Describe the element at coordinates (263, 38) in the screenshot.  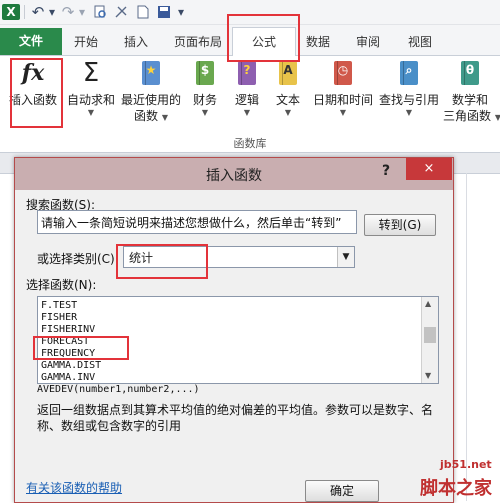
I see `formulas-tab-highlight` at that location.